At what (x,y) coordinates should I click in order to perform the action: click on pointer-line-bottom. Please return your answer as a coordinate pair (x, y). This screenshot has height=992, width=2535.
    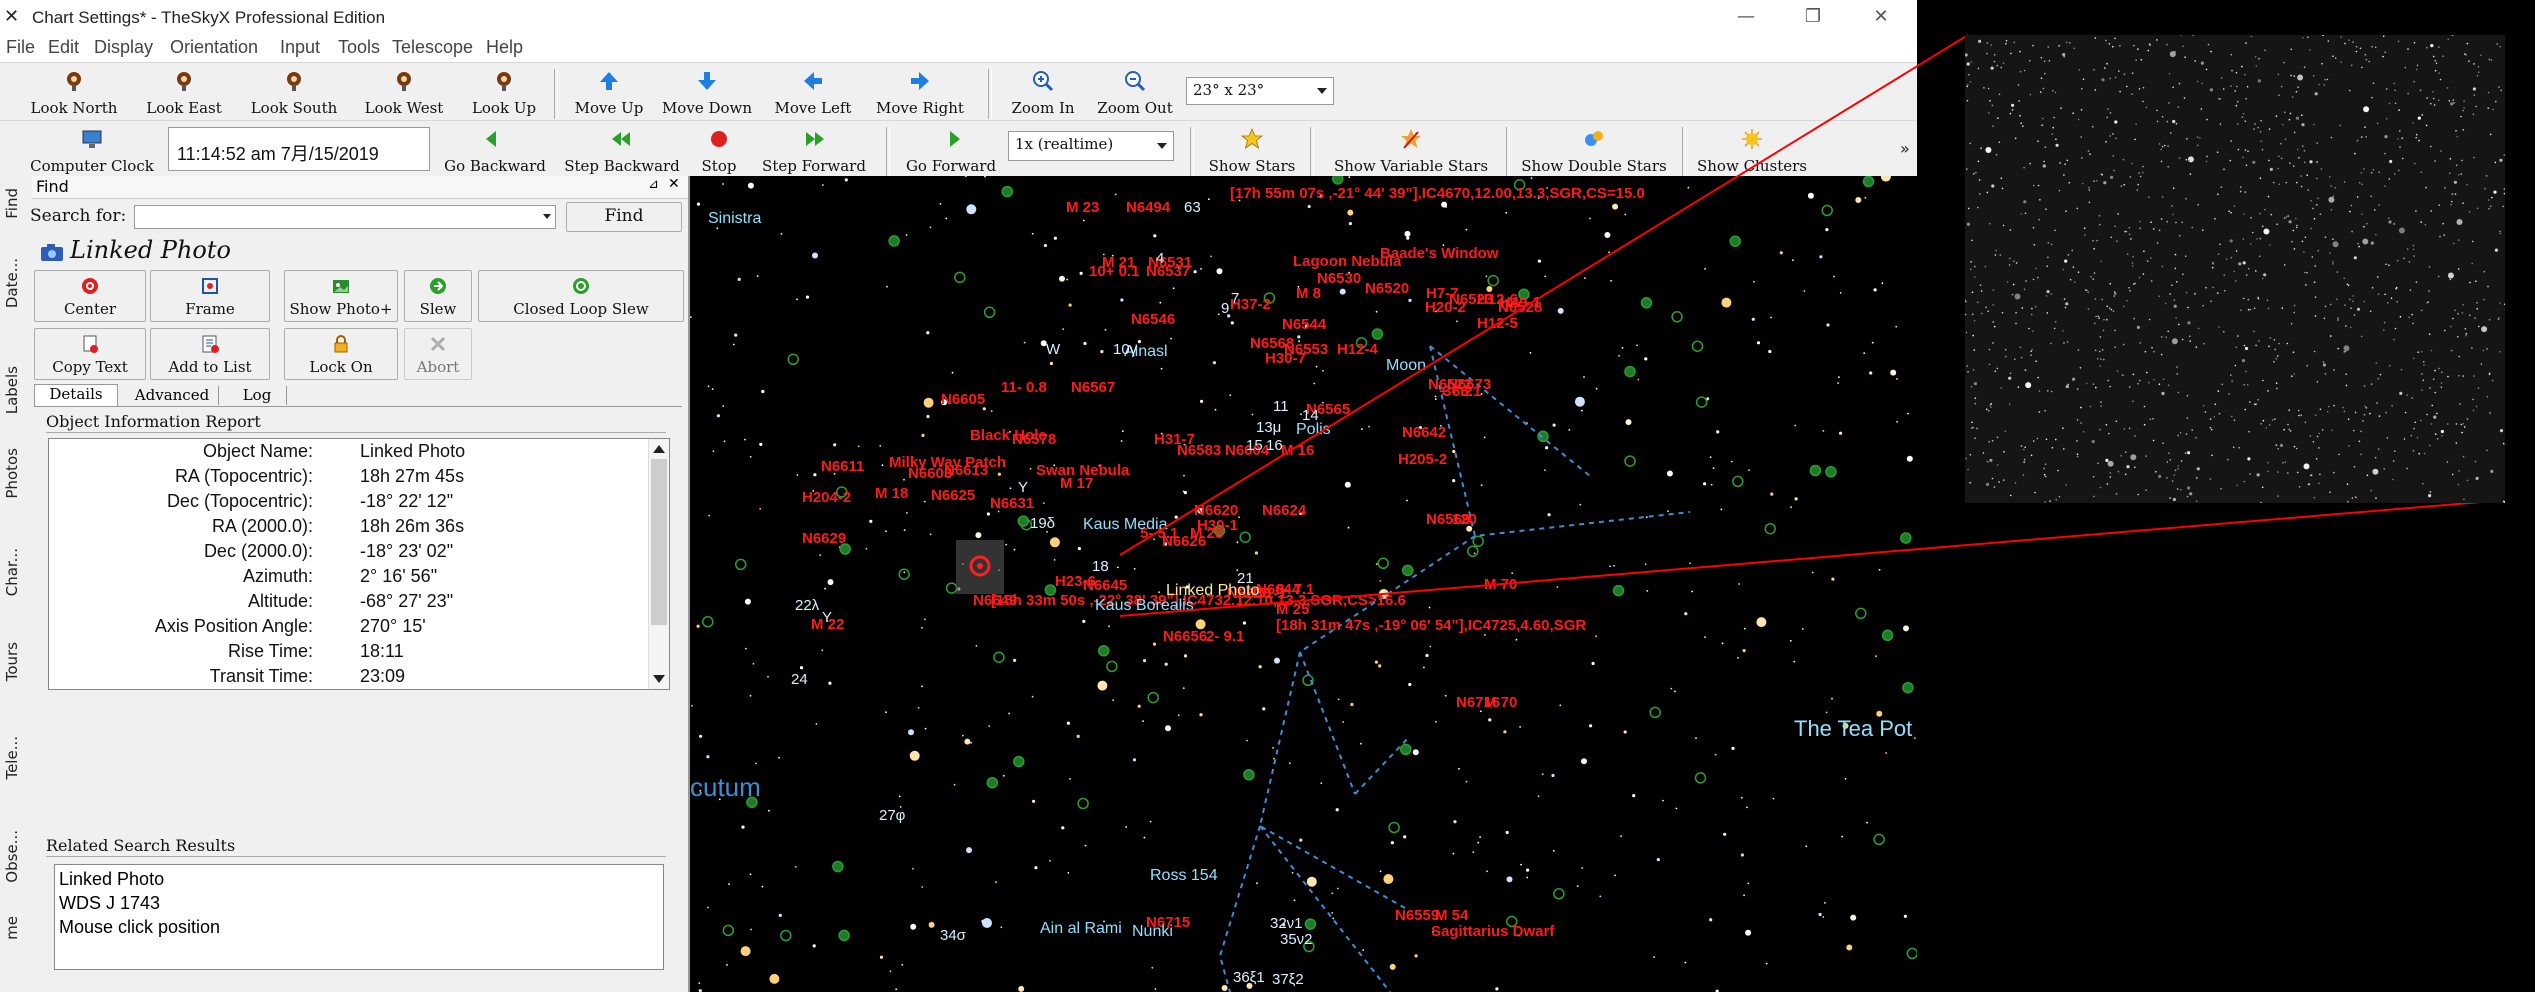
    Looking at the image, I should click on (1812, 558).